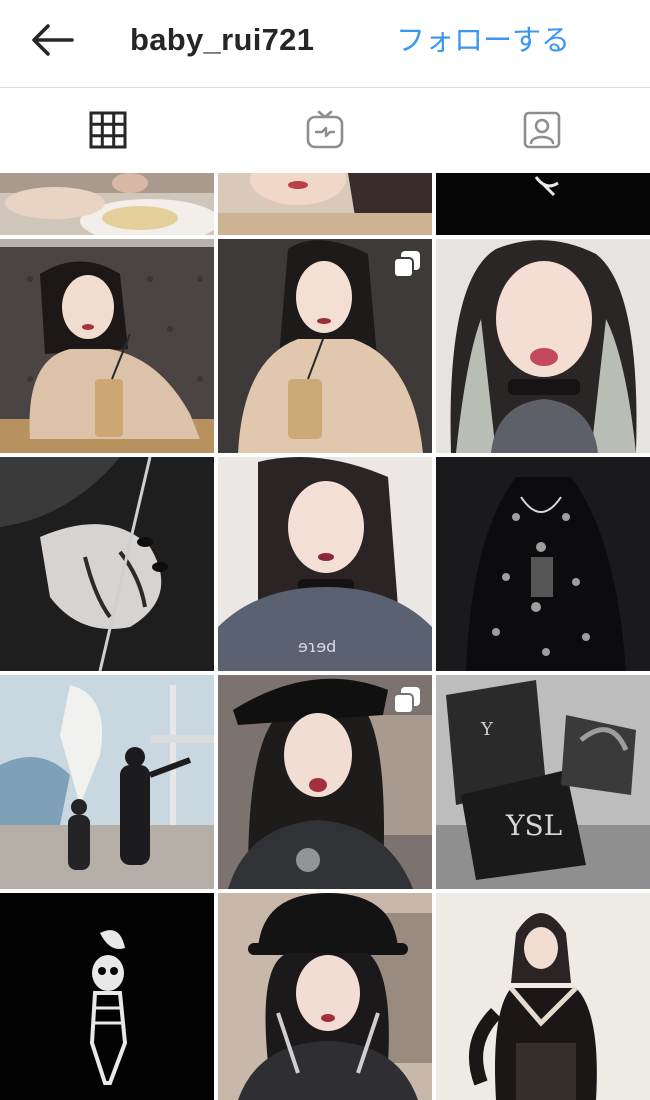 This screenshot has width=650, height=1100. What do you see at coordinates (317, 646) in the screenshot?
I see `svg-text: ɘɿɘd` at bounding box center [317, 646].